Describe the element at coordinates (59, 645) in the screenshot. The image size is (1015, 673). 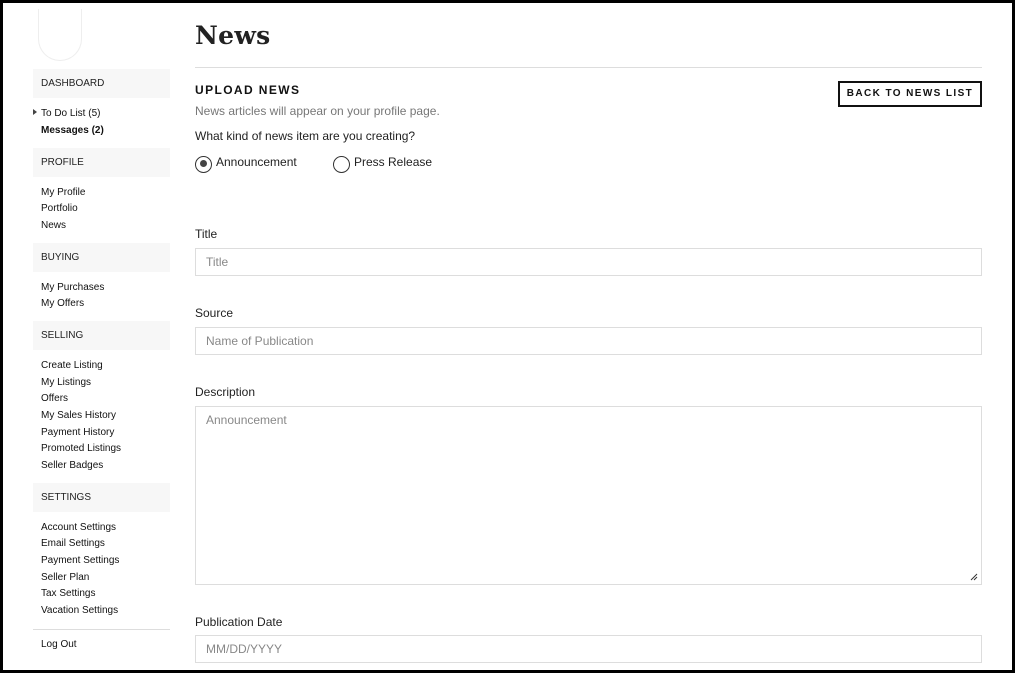
I see `sidebar-item-log-out: Log Out` at that location.